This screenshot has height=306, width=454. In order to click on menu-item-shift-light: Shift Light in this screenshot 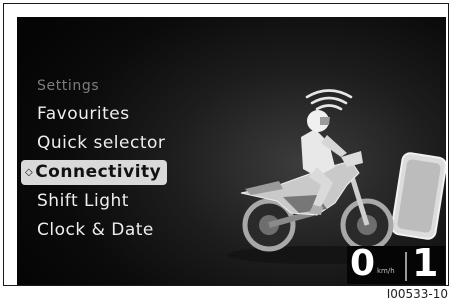, I will do `click(83, 201)`.